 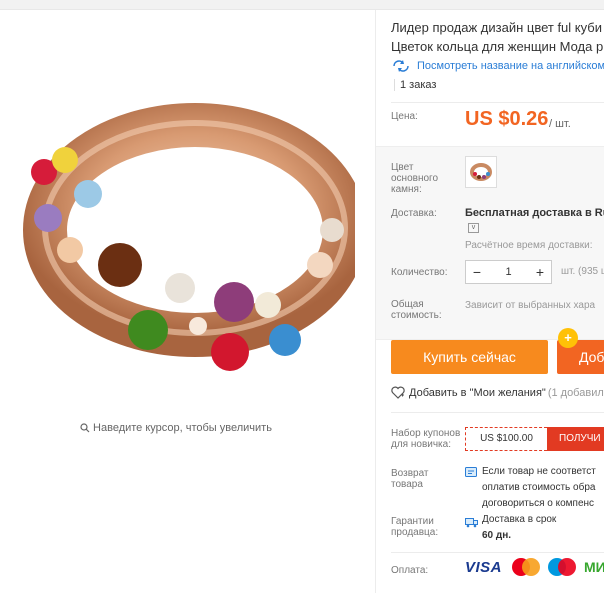 I want to click on shipping-value: Бесплатная доставка в Ru, so click(x=534, y=213).